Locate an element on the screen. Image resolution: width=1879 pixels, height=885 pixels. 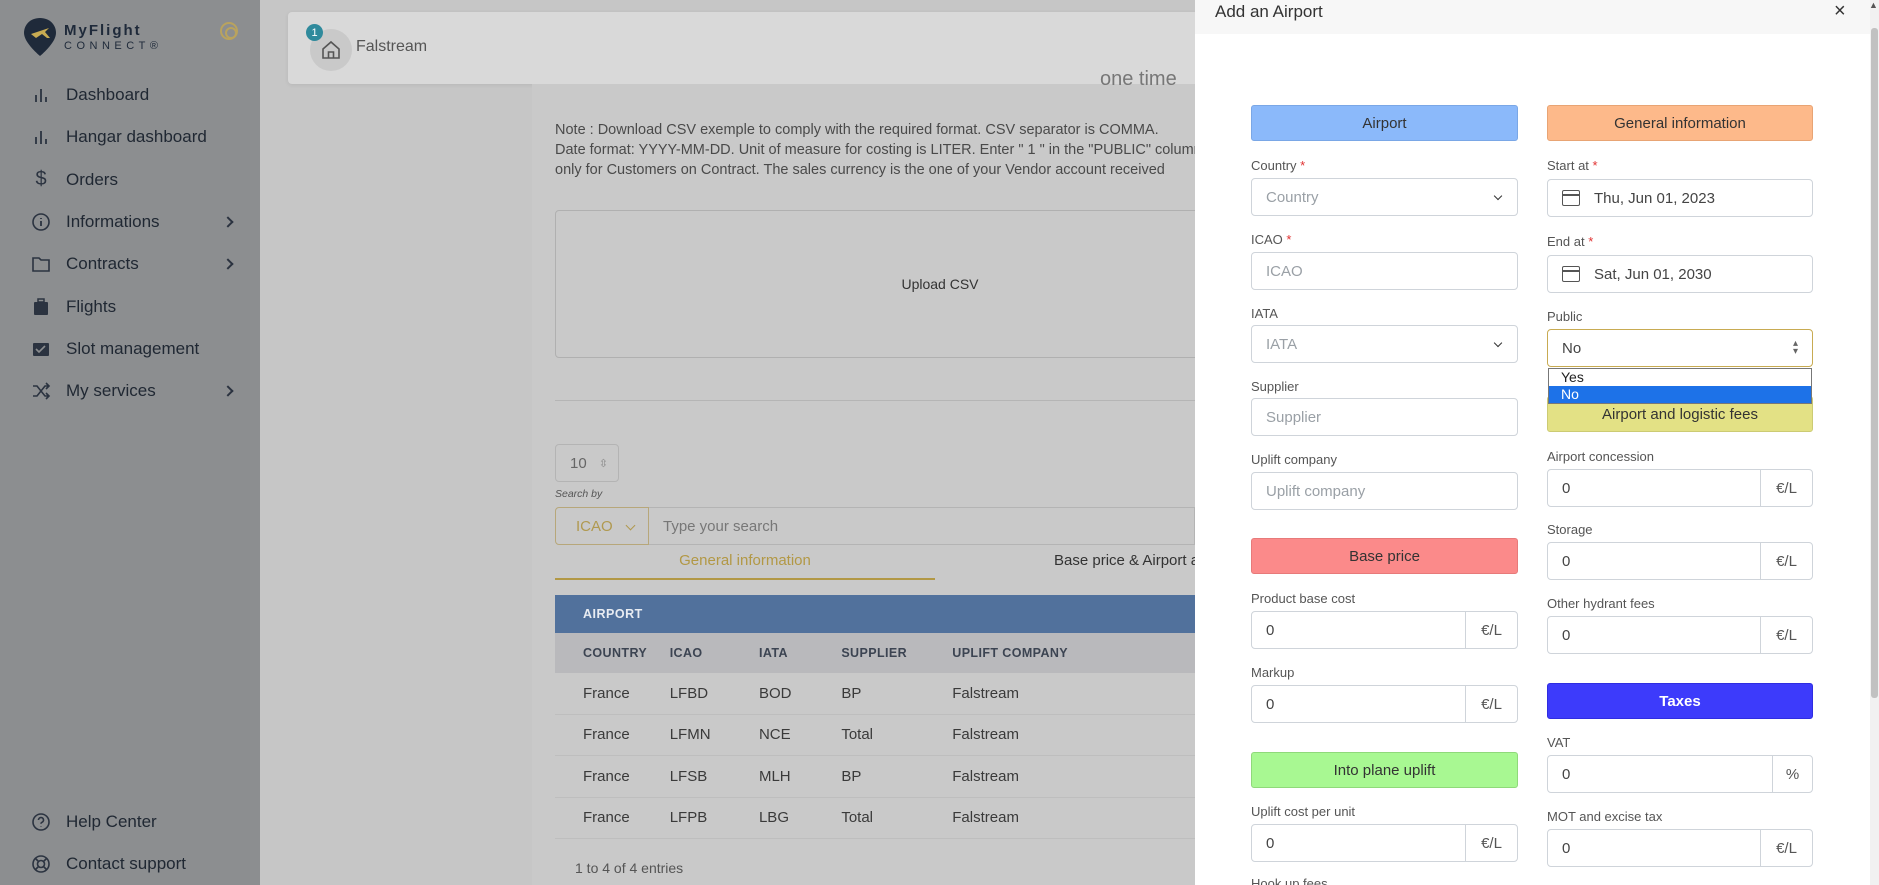
table-row: France LFMN NCE Total Falstream is located at coordinates (875, 735).